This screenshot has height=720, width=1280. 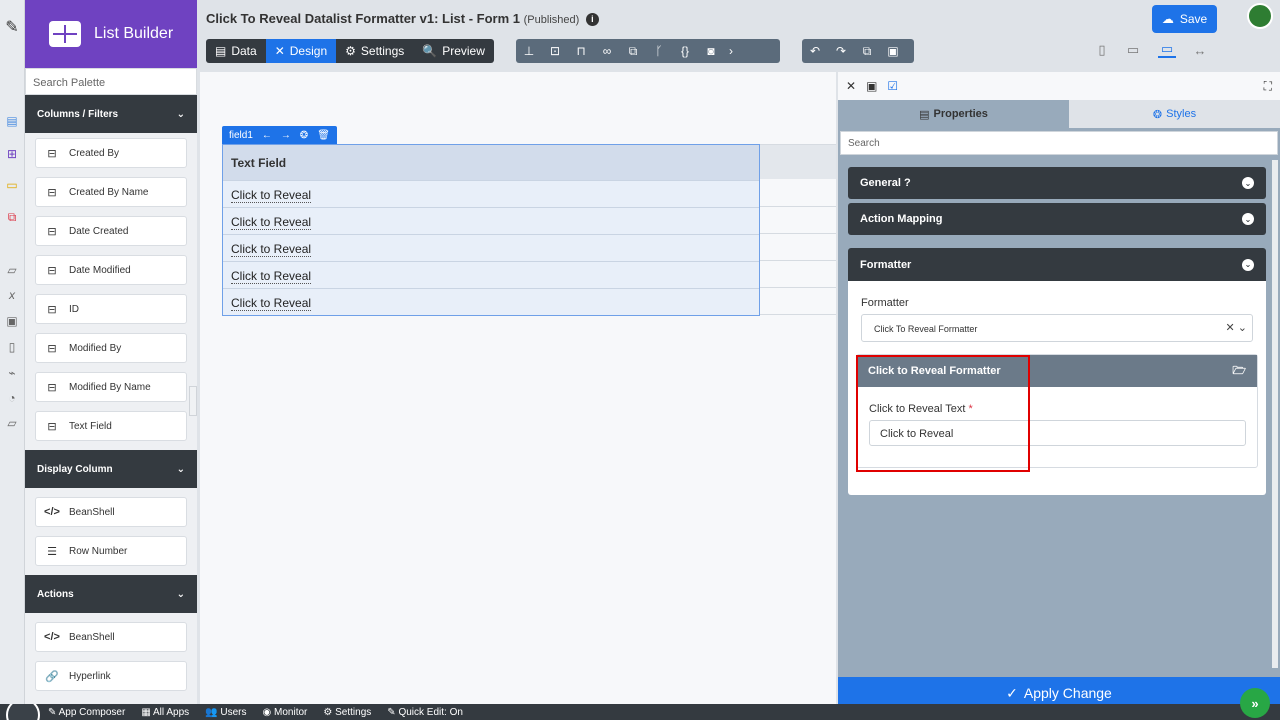 What do you see at coordinates (92, 637) in the screenshot?
I see `palette-item-label: BeanShell` at bounding box center [92, 637].